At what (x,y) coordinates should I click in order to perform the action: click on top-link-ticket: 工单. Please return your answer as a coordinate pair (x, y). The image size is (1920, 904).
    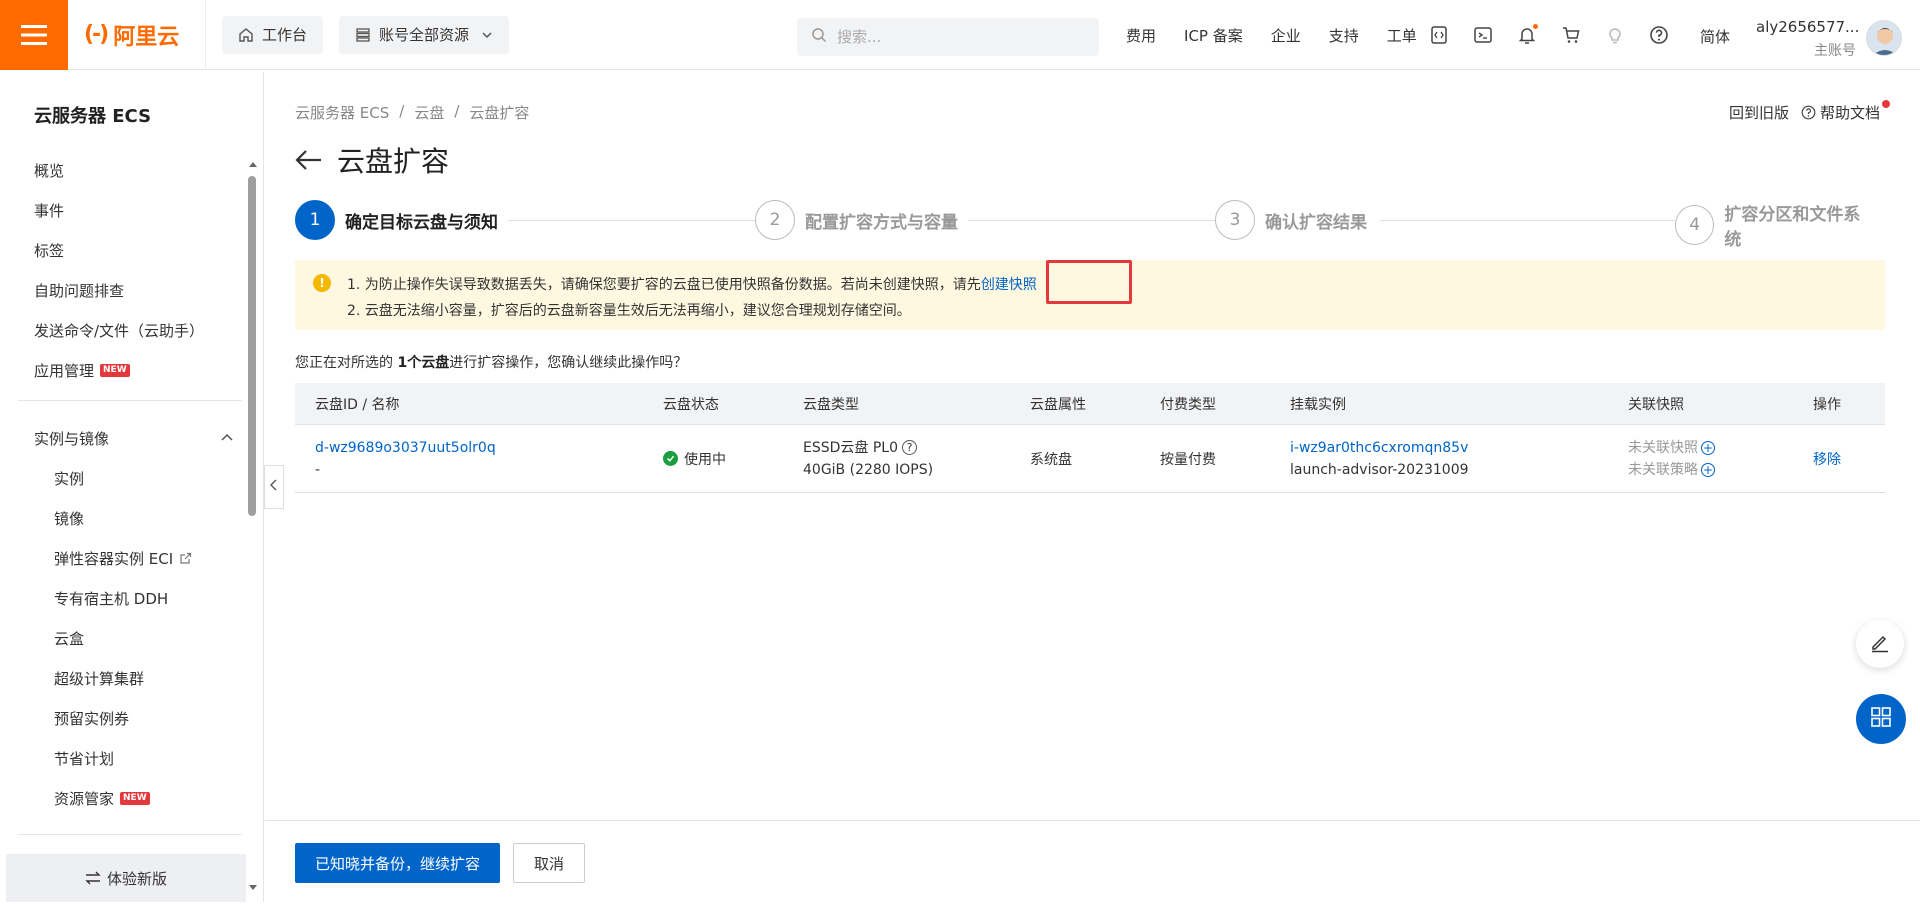
    Looking at the image, I should click on (1402, 35).